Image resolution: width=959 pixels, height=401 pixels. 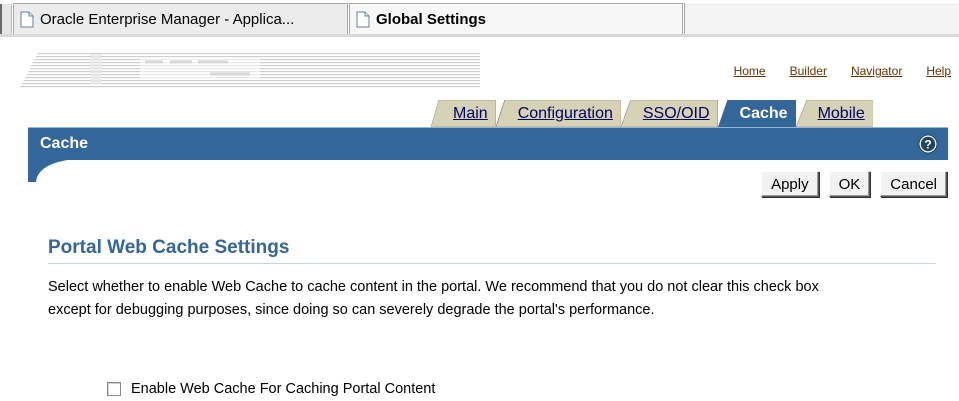 What do you see at coordinates (463, 113) in the screenshot?
I see `tab-main: Main` at bounding box center [463, 113].